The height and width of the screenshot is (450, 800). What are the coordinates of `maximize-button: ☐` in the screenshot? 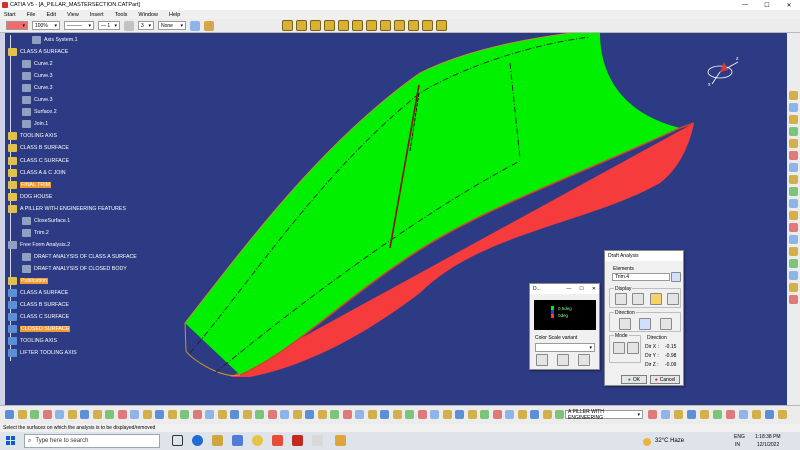 It's located at (767, 5).